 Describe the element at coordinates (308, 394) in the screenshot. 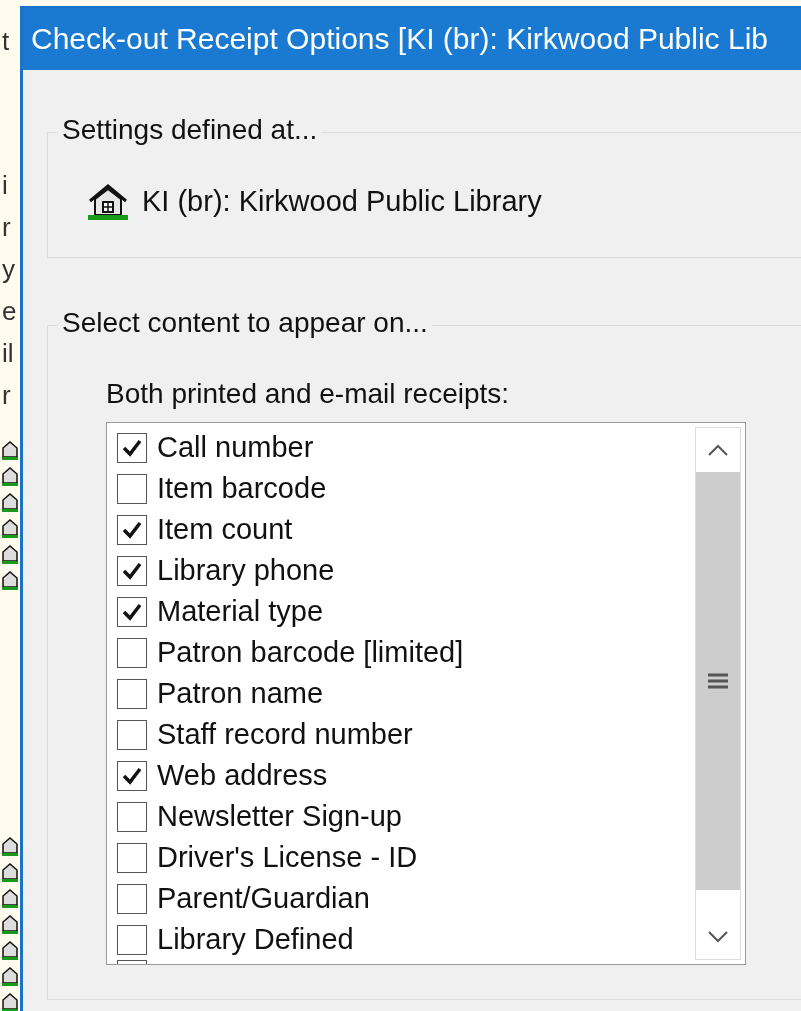

I see `list-label: Both printed and e-mail receipts:` at that location.